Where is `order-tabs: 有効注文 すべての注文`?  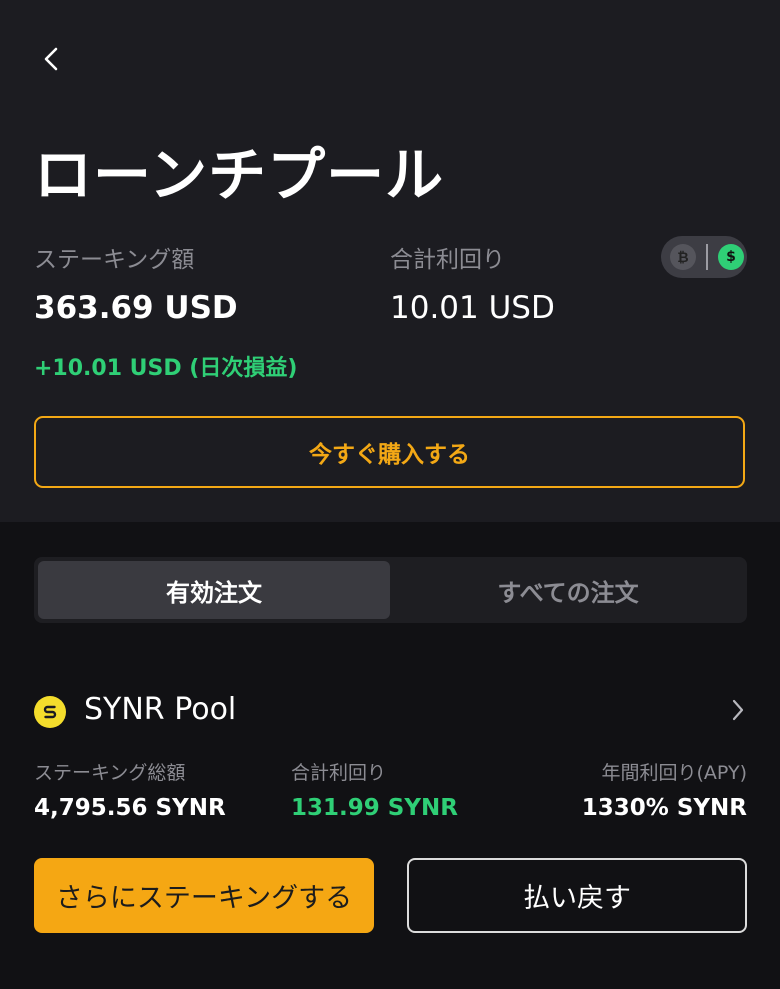
order-tabs: 有効注文 すべての注文 is located at coordinates (390, 590).